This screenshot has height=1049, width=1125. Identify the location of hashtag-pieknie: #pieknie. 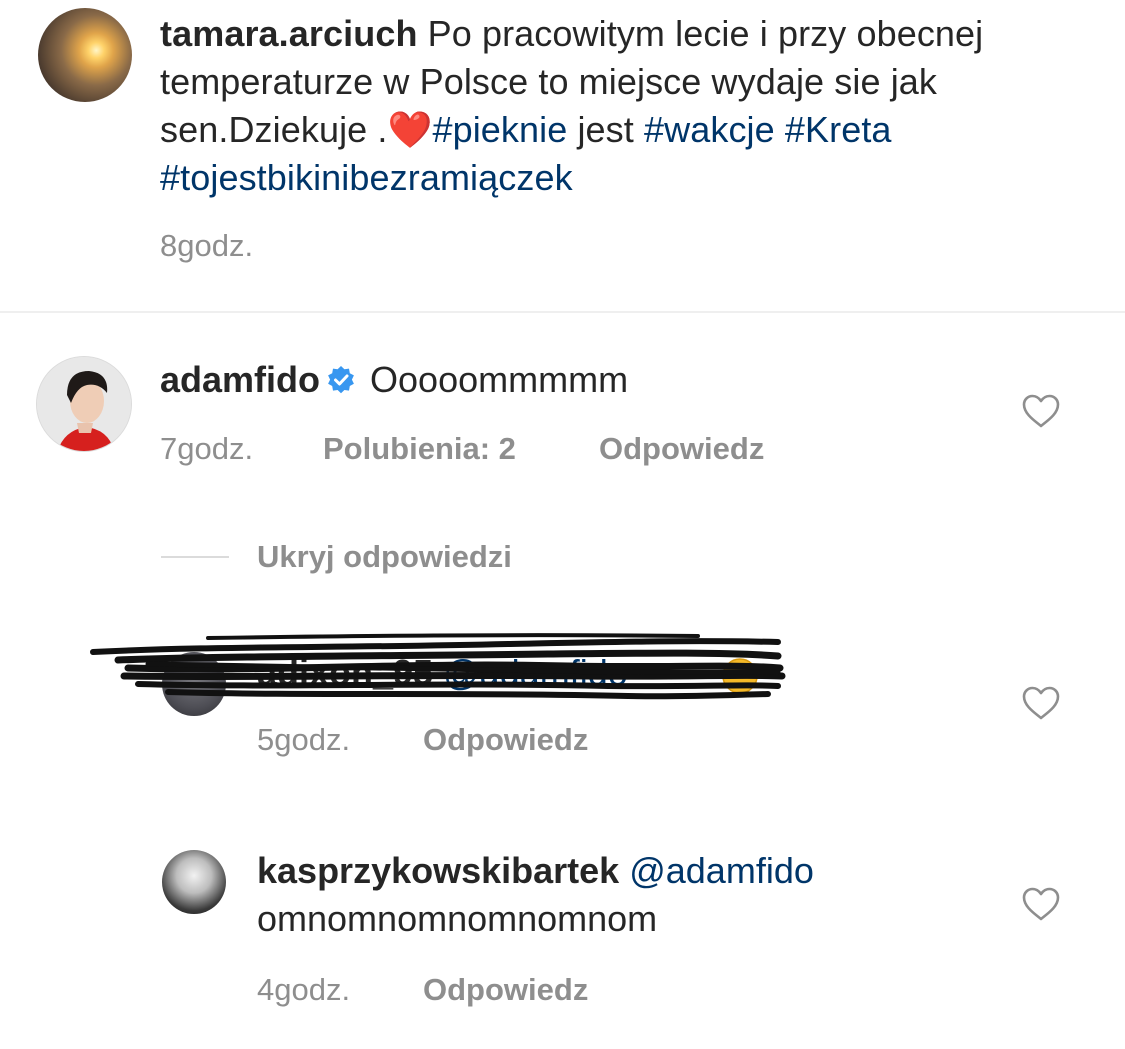
(499, 129).